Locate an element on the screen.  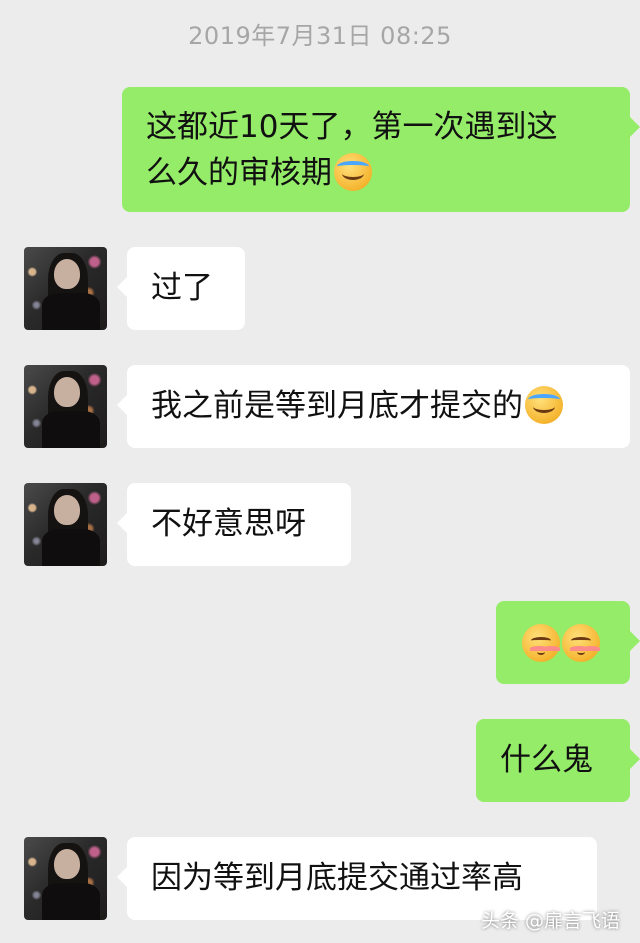
outgoing-message: 什么鬼 is located at coordinates (558, 760).